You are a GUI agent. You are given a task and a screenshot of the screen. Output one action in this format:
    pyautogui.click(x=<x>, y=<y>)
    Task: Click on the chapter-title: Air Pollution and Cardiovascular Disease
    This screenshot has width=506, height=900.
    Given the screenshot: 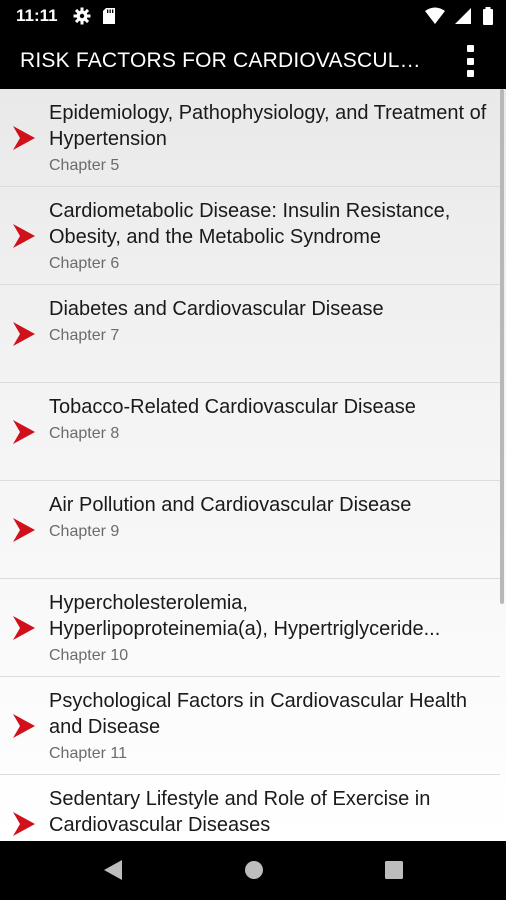 What is the action you would take?
    pyautogui.click(x=230, y=505)
    